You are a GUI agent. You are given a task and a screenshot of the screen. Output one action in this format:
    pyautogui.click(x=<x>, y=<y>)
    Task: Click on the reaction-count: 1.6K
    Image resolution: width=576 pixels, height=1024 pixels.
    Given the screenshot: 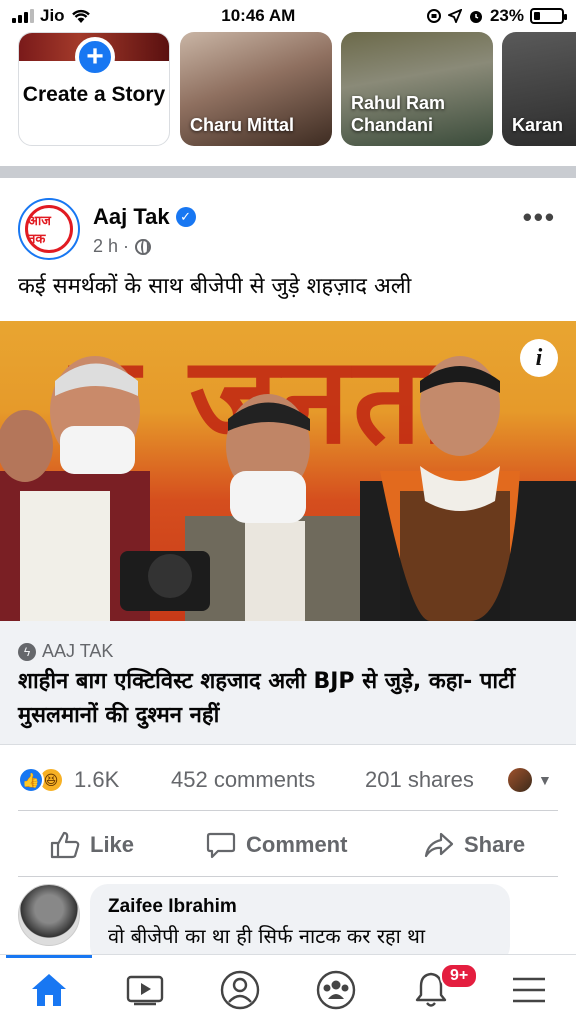 What is the action you would take?
    pyautogui.click(x=96, y=780)
    